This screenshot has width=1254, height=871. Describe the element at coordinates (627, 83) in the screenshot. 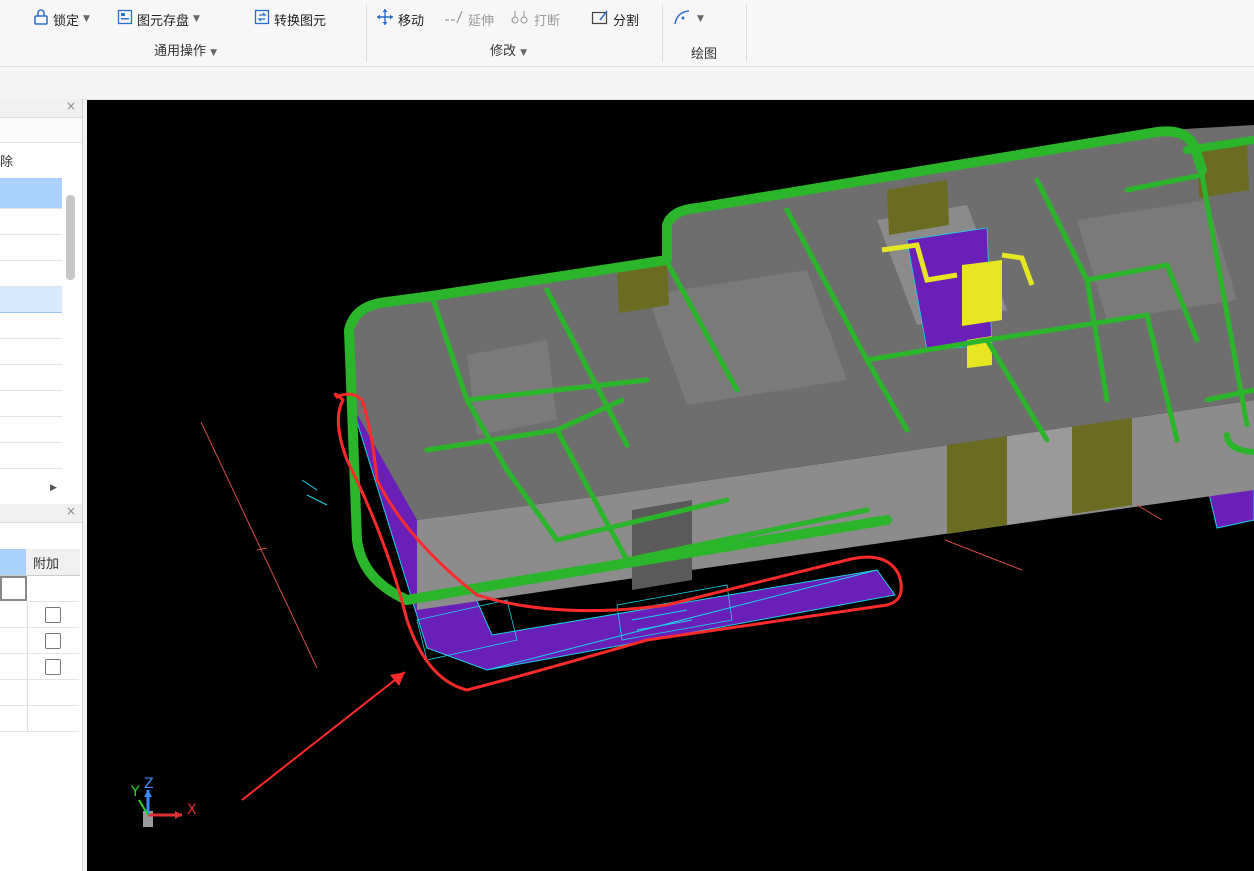

I see `sub-toolbar` at that location.